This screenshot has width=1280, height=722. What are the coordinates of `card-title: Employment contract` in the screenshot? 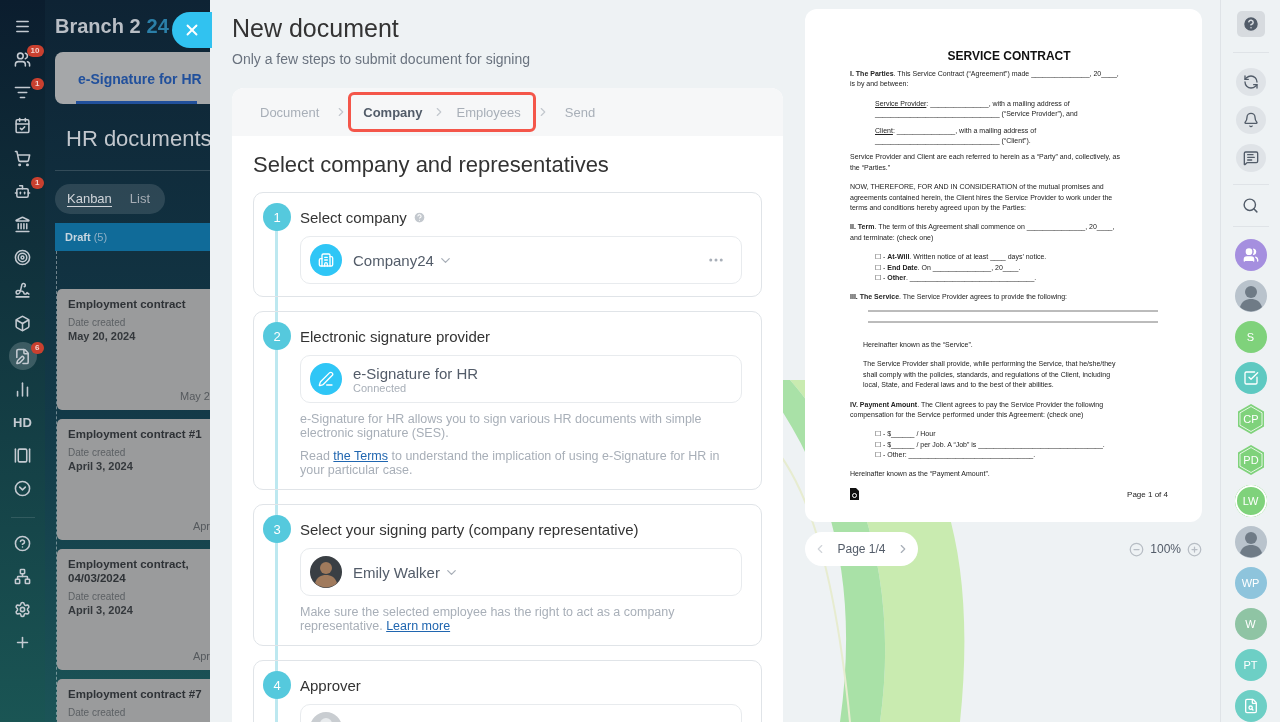 It's located at (127, 304).